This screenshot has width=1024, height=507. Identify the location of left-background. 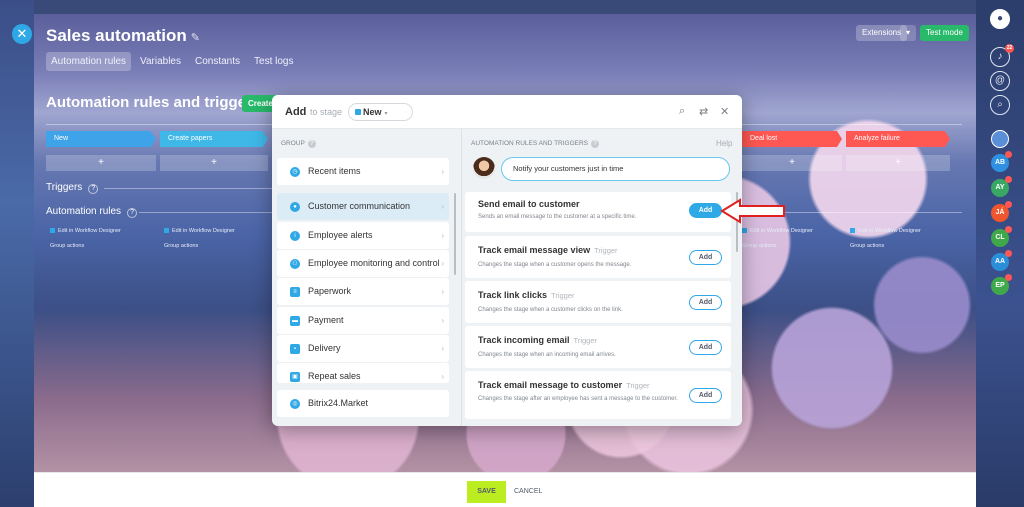
(17, 253).